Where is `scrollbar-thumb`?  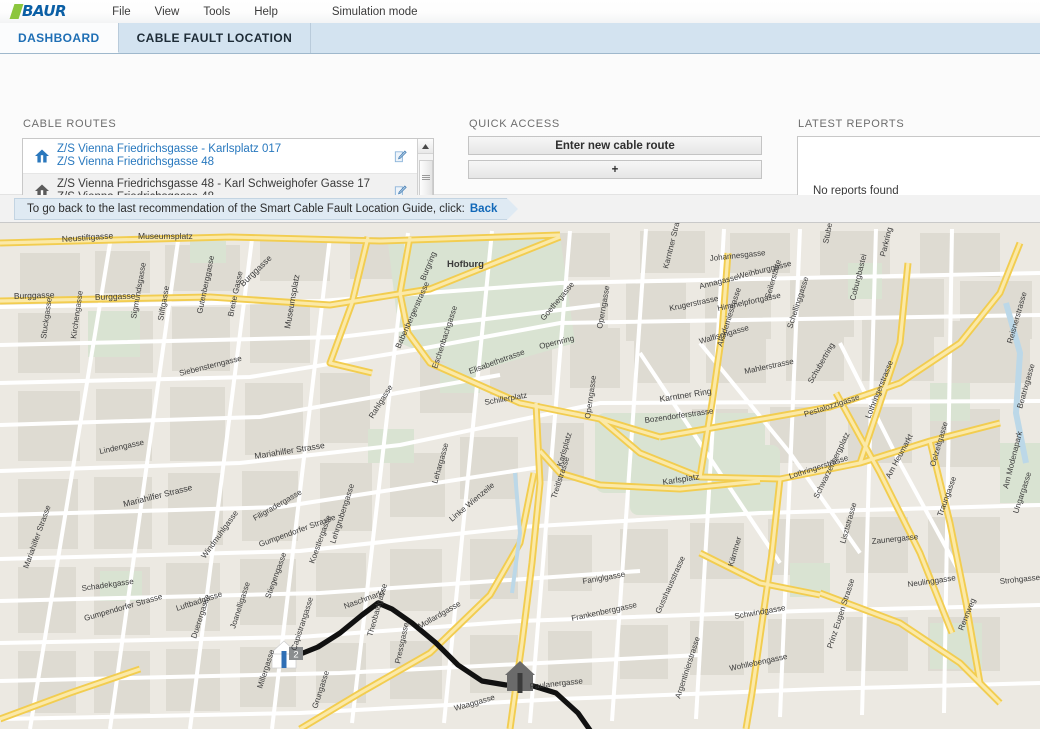
scrollbar-thumb is located at coordinates (425, 178).